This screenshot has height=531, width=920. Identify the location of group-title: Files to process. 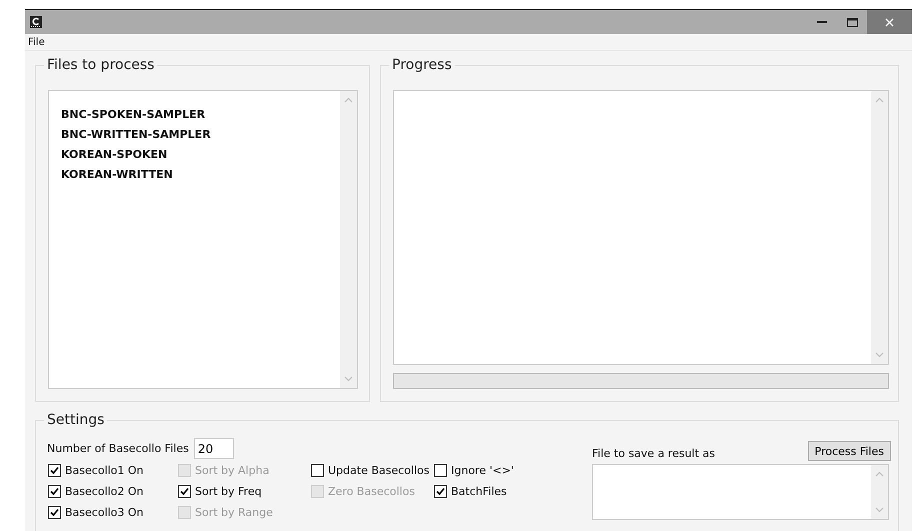
(101, 65).